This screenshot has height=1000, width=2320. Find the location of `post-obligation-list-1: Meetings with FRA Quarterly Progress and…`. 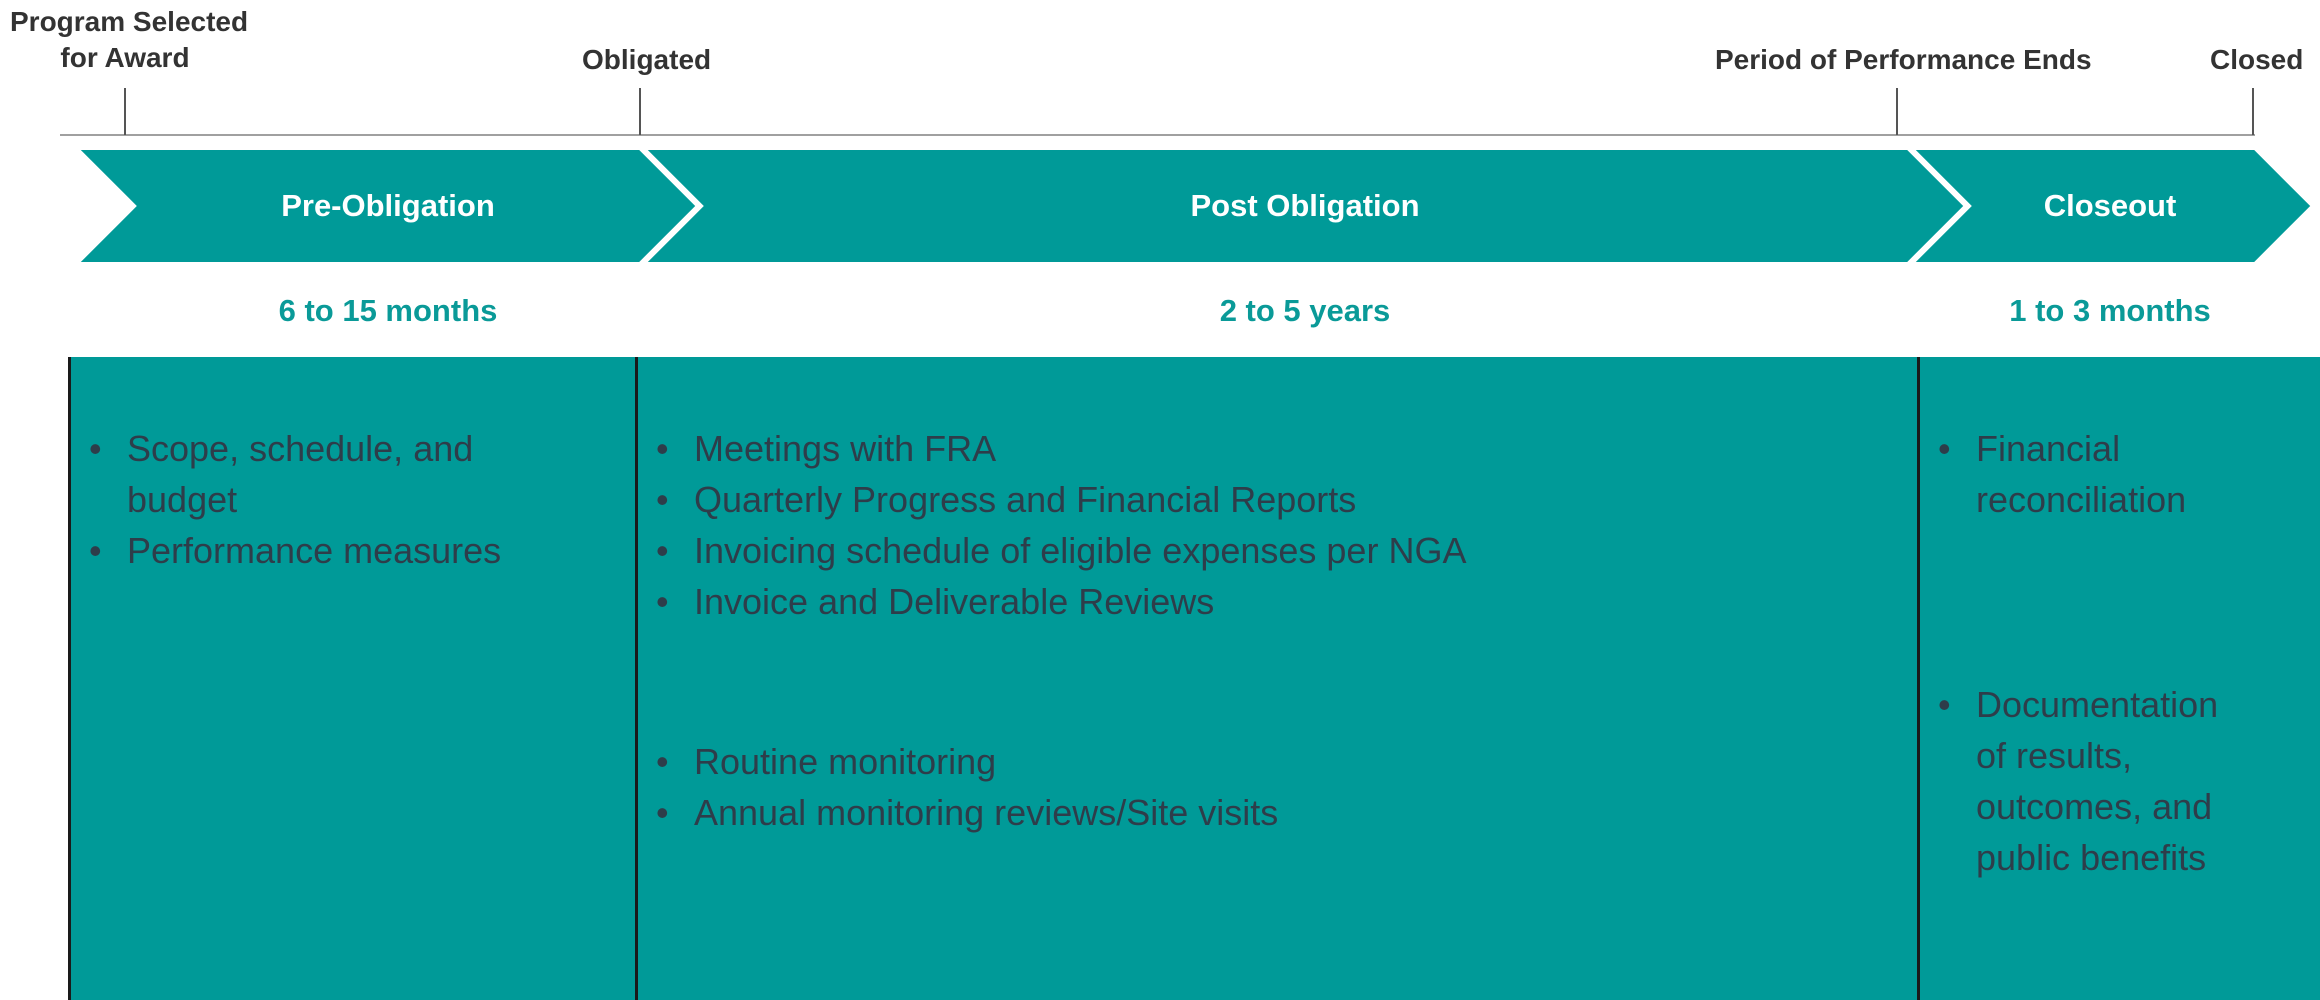

post-obligation-list-1: Meetings with FRA Quarterly Progress and… is located at coordinates (1271, 525).